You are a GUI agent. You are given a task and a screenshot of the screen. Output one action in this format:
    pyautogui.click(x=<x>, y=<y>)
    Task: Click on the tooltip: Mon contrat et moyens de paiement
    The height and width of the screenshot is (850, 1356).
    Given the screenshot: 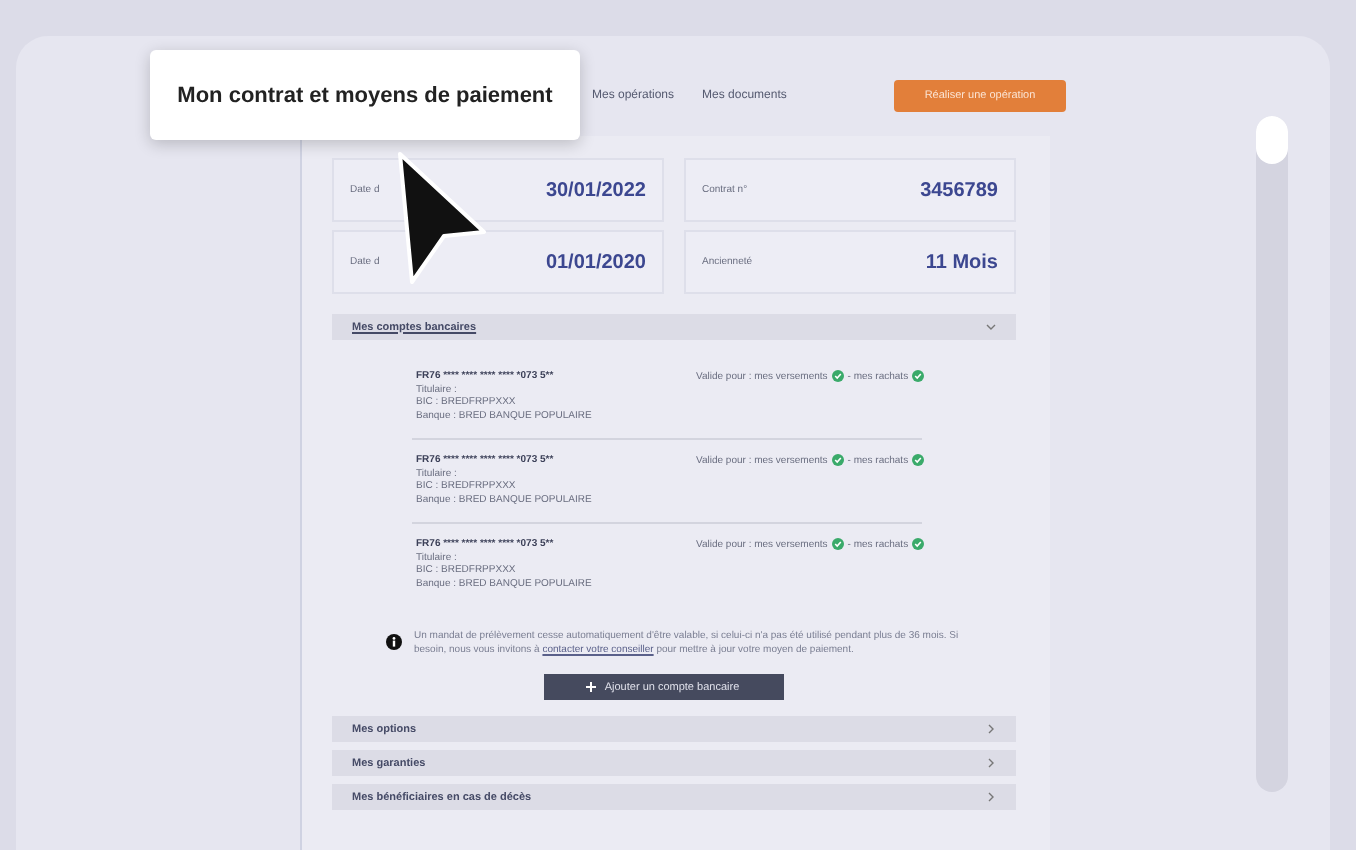 What is the action you would take?
    pyautogui.click(x=365, y=95)
    